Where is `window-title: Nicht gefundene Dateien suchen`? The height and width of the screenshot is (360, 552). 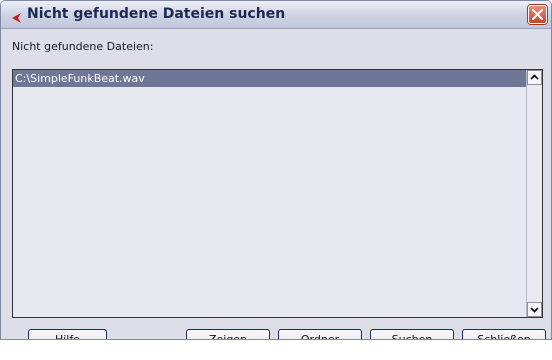
window-title: Nicht gefundene Dateien suchen is located at coordinates (156, 14).